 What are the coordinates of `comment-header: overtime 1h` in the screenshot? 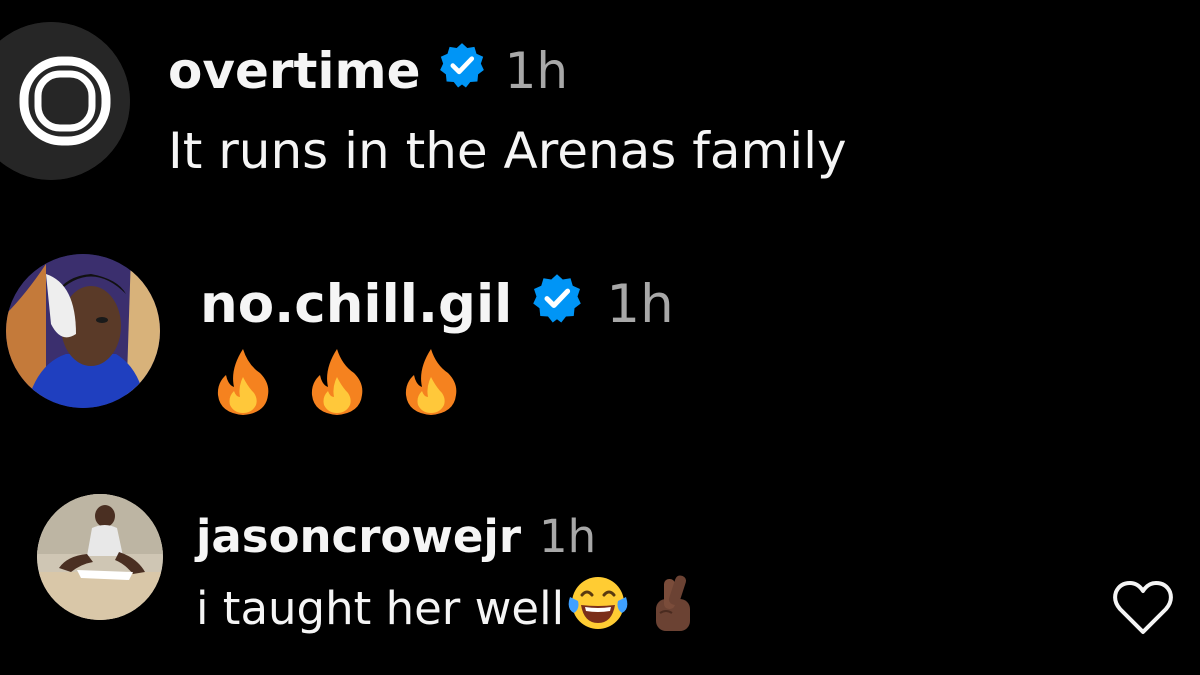 It's located at (368, 71).